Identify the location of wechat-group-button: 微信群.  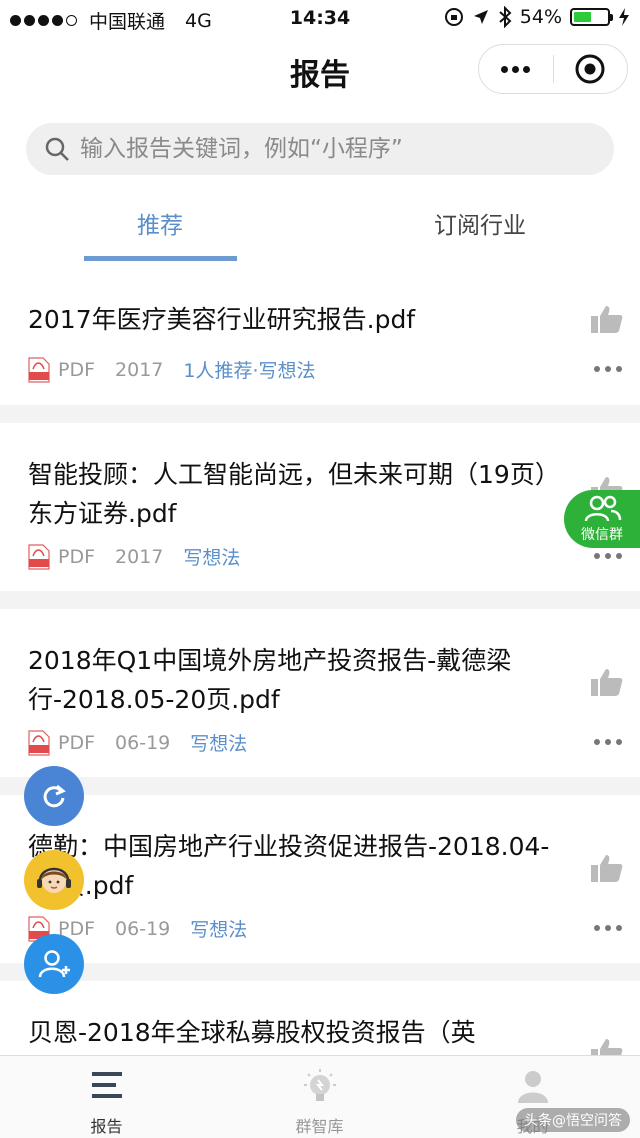
(602, 519).